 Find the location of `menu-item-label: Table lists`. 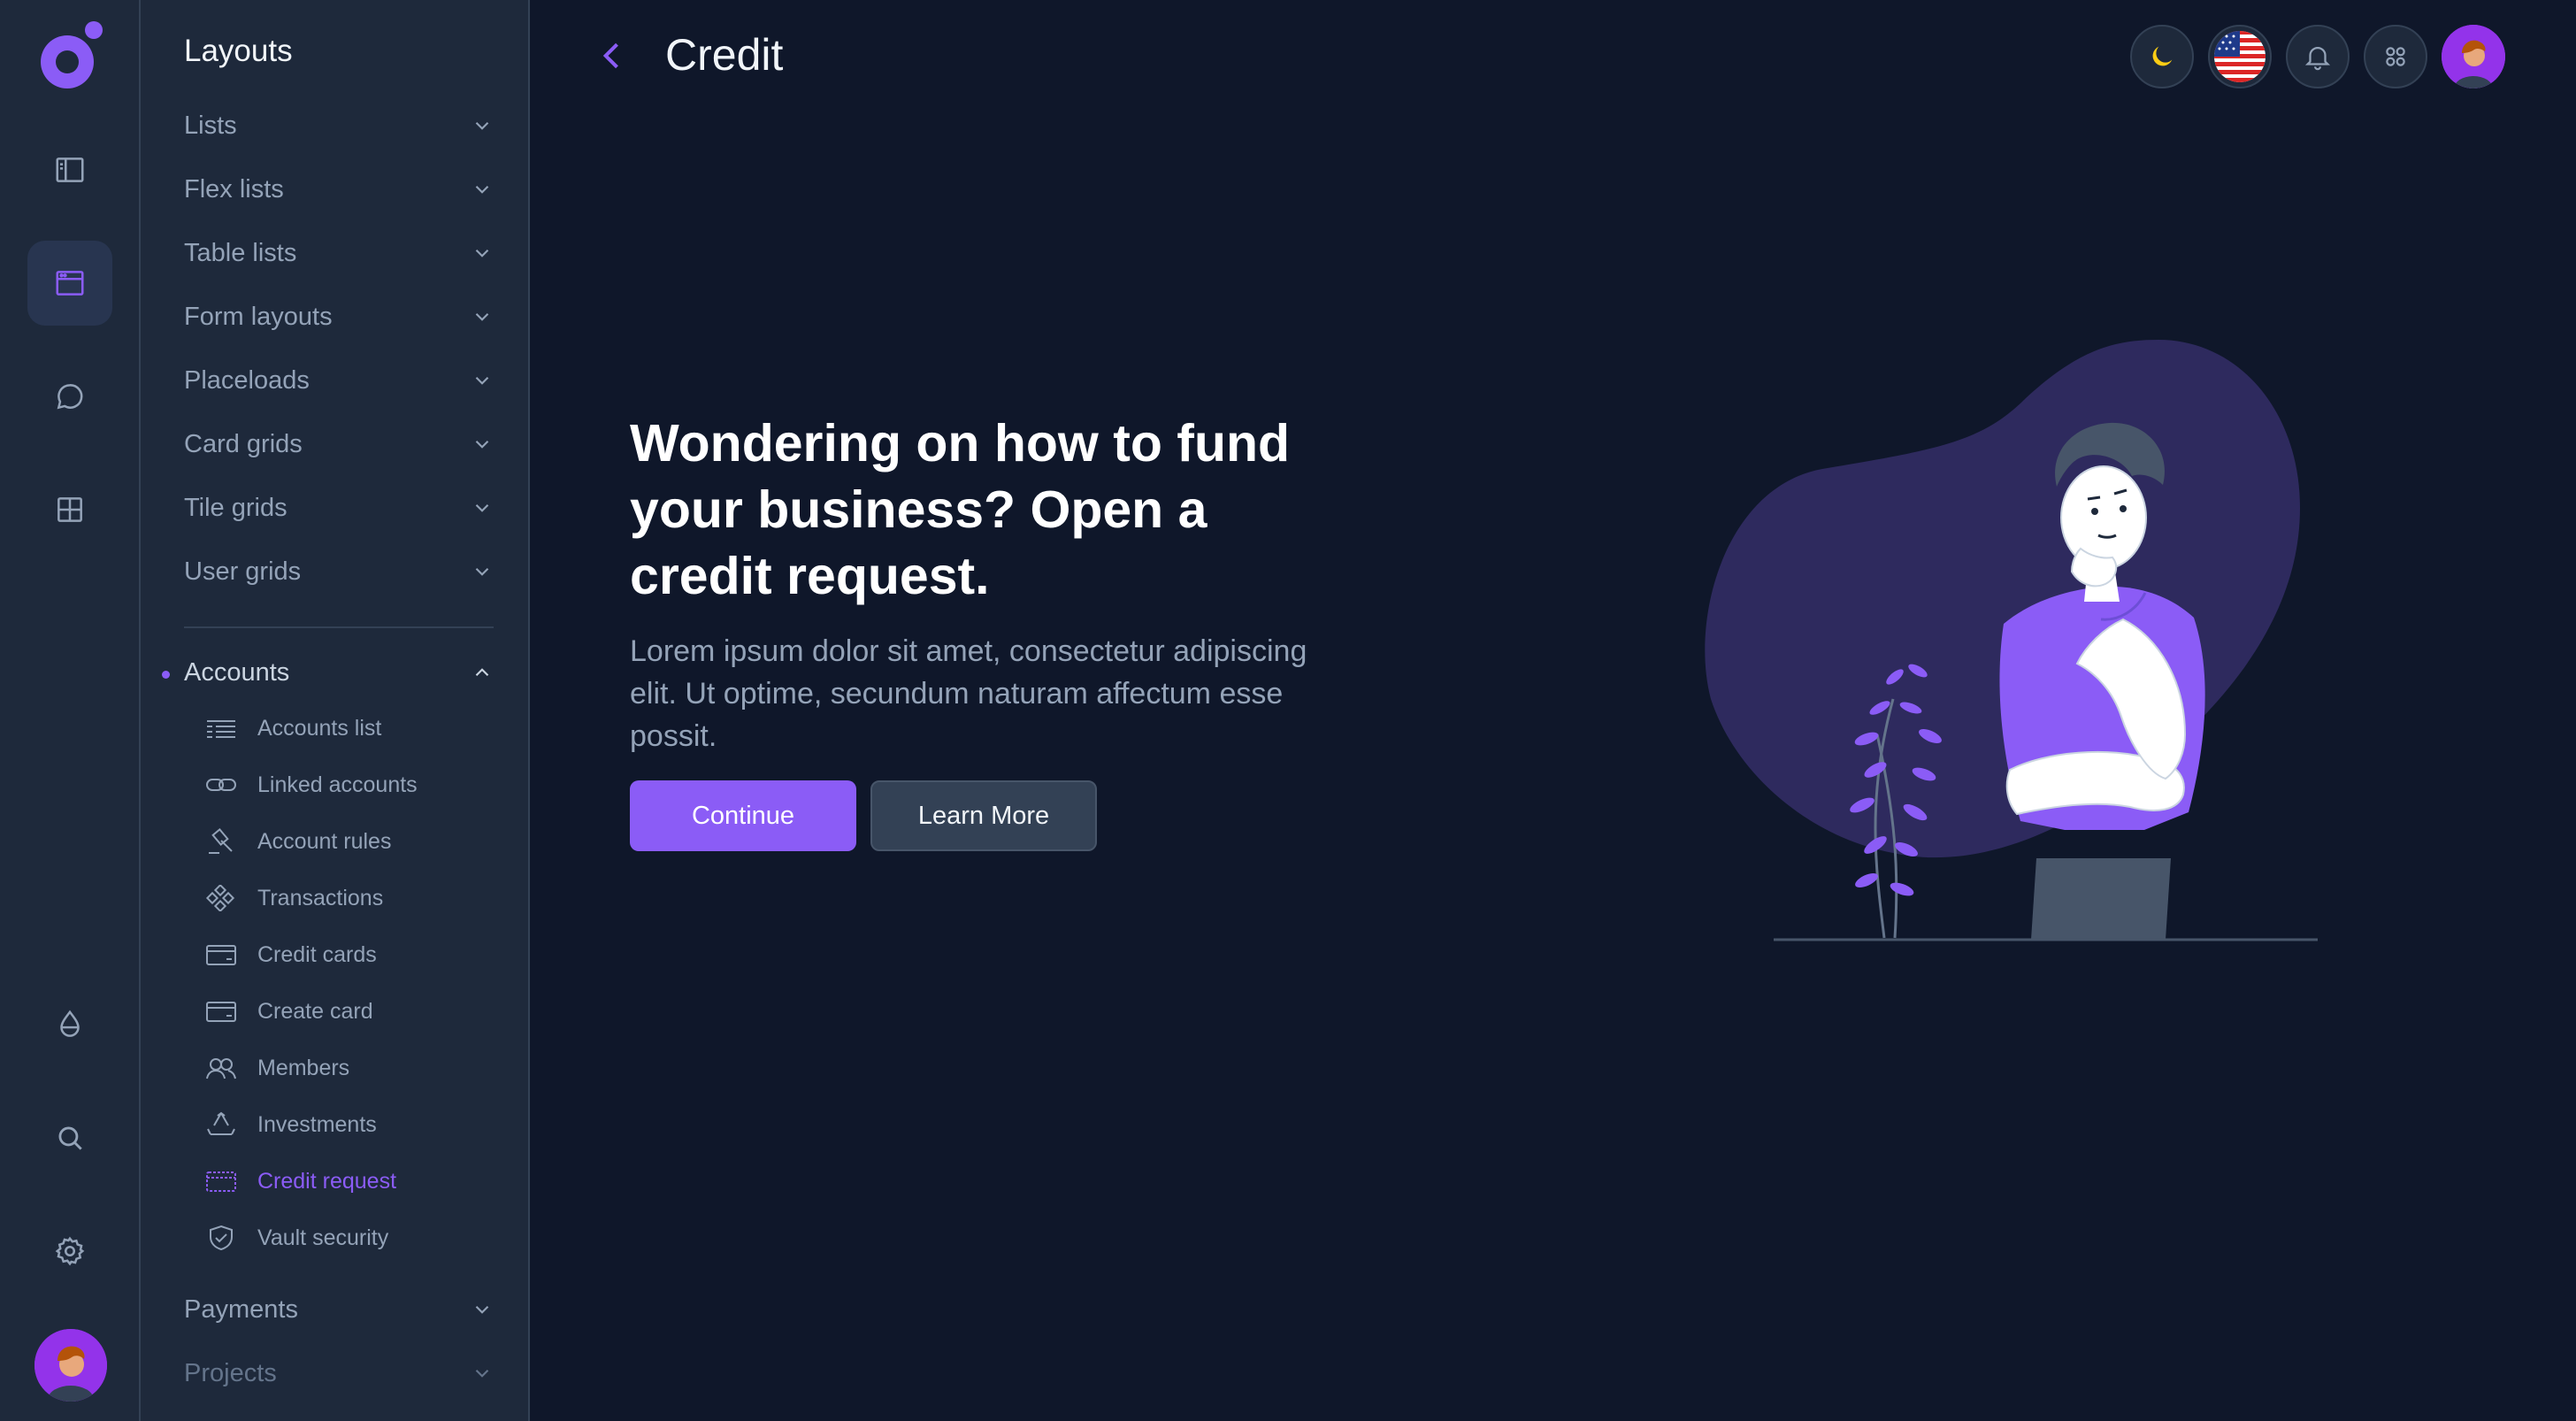

menu-item-label: Table lists is located at coordinates (240, 252).